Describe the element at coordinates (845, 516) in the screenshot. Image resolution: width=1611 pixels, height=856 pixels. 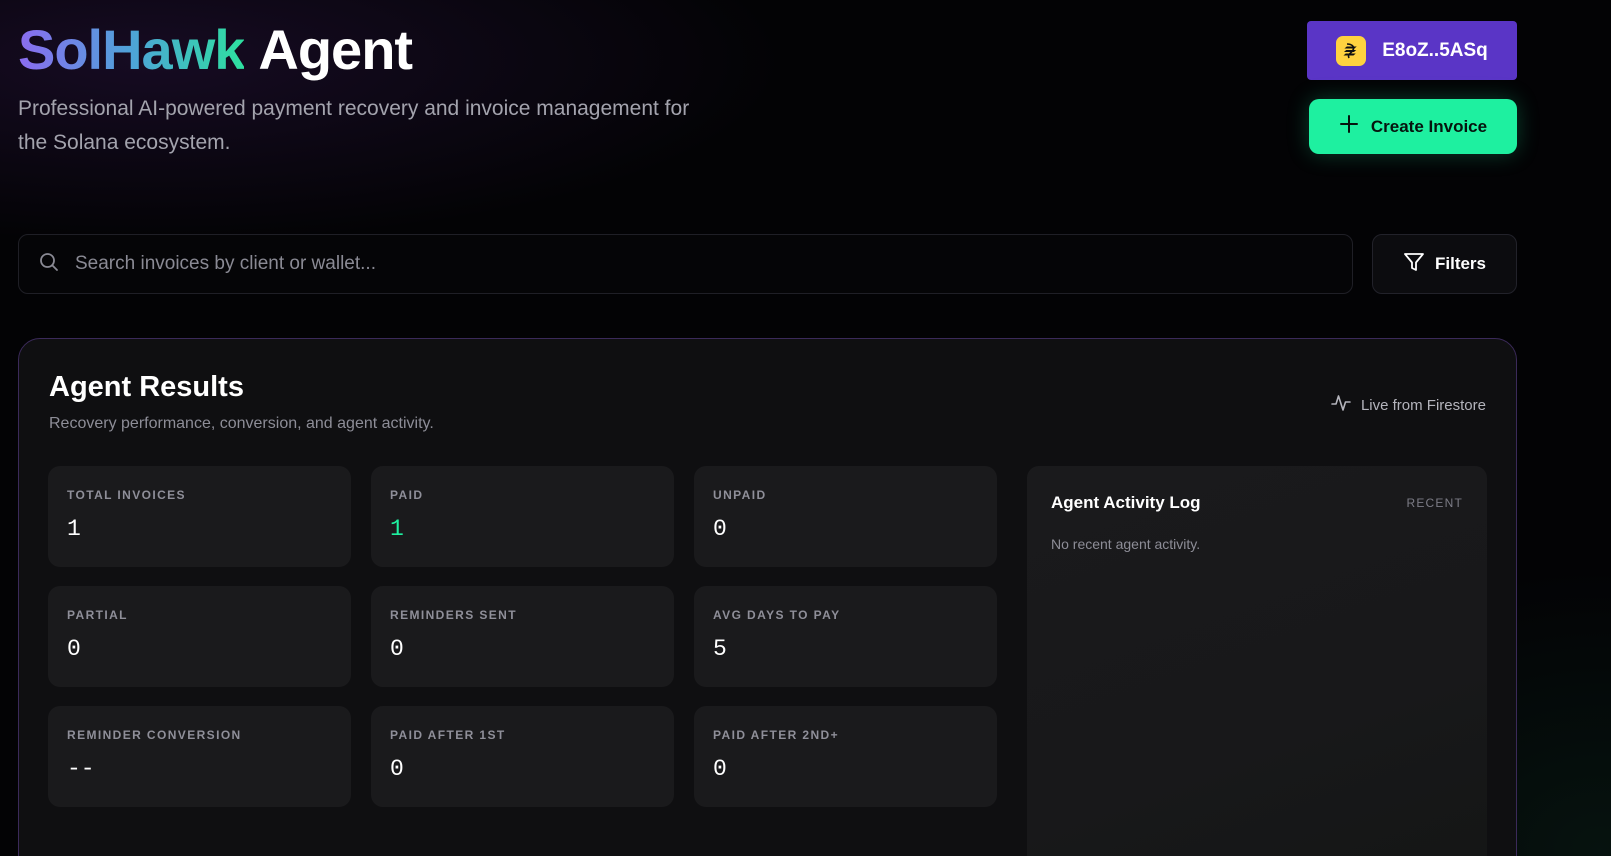
I see `stat-card-unpaid: UNPAID 0` at that location.